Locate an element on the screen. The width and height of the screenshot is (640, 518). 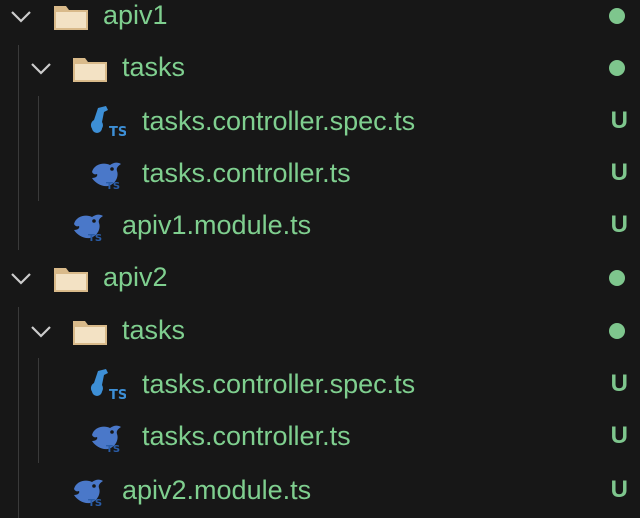
tree-item-label: apiv1 is located at coordinates (135, 15).